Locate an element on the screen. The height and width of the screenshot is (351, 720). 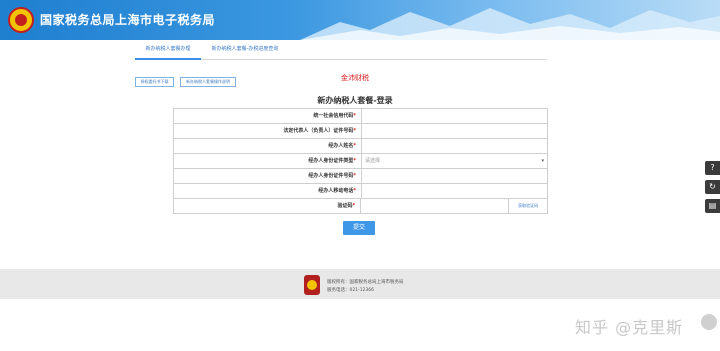
footer-tax-emblem-logo is located at coordinates (312, 285).